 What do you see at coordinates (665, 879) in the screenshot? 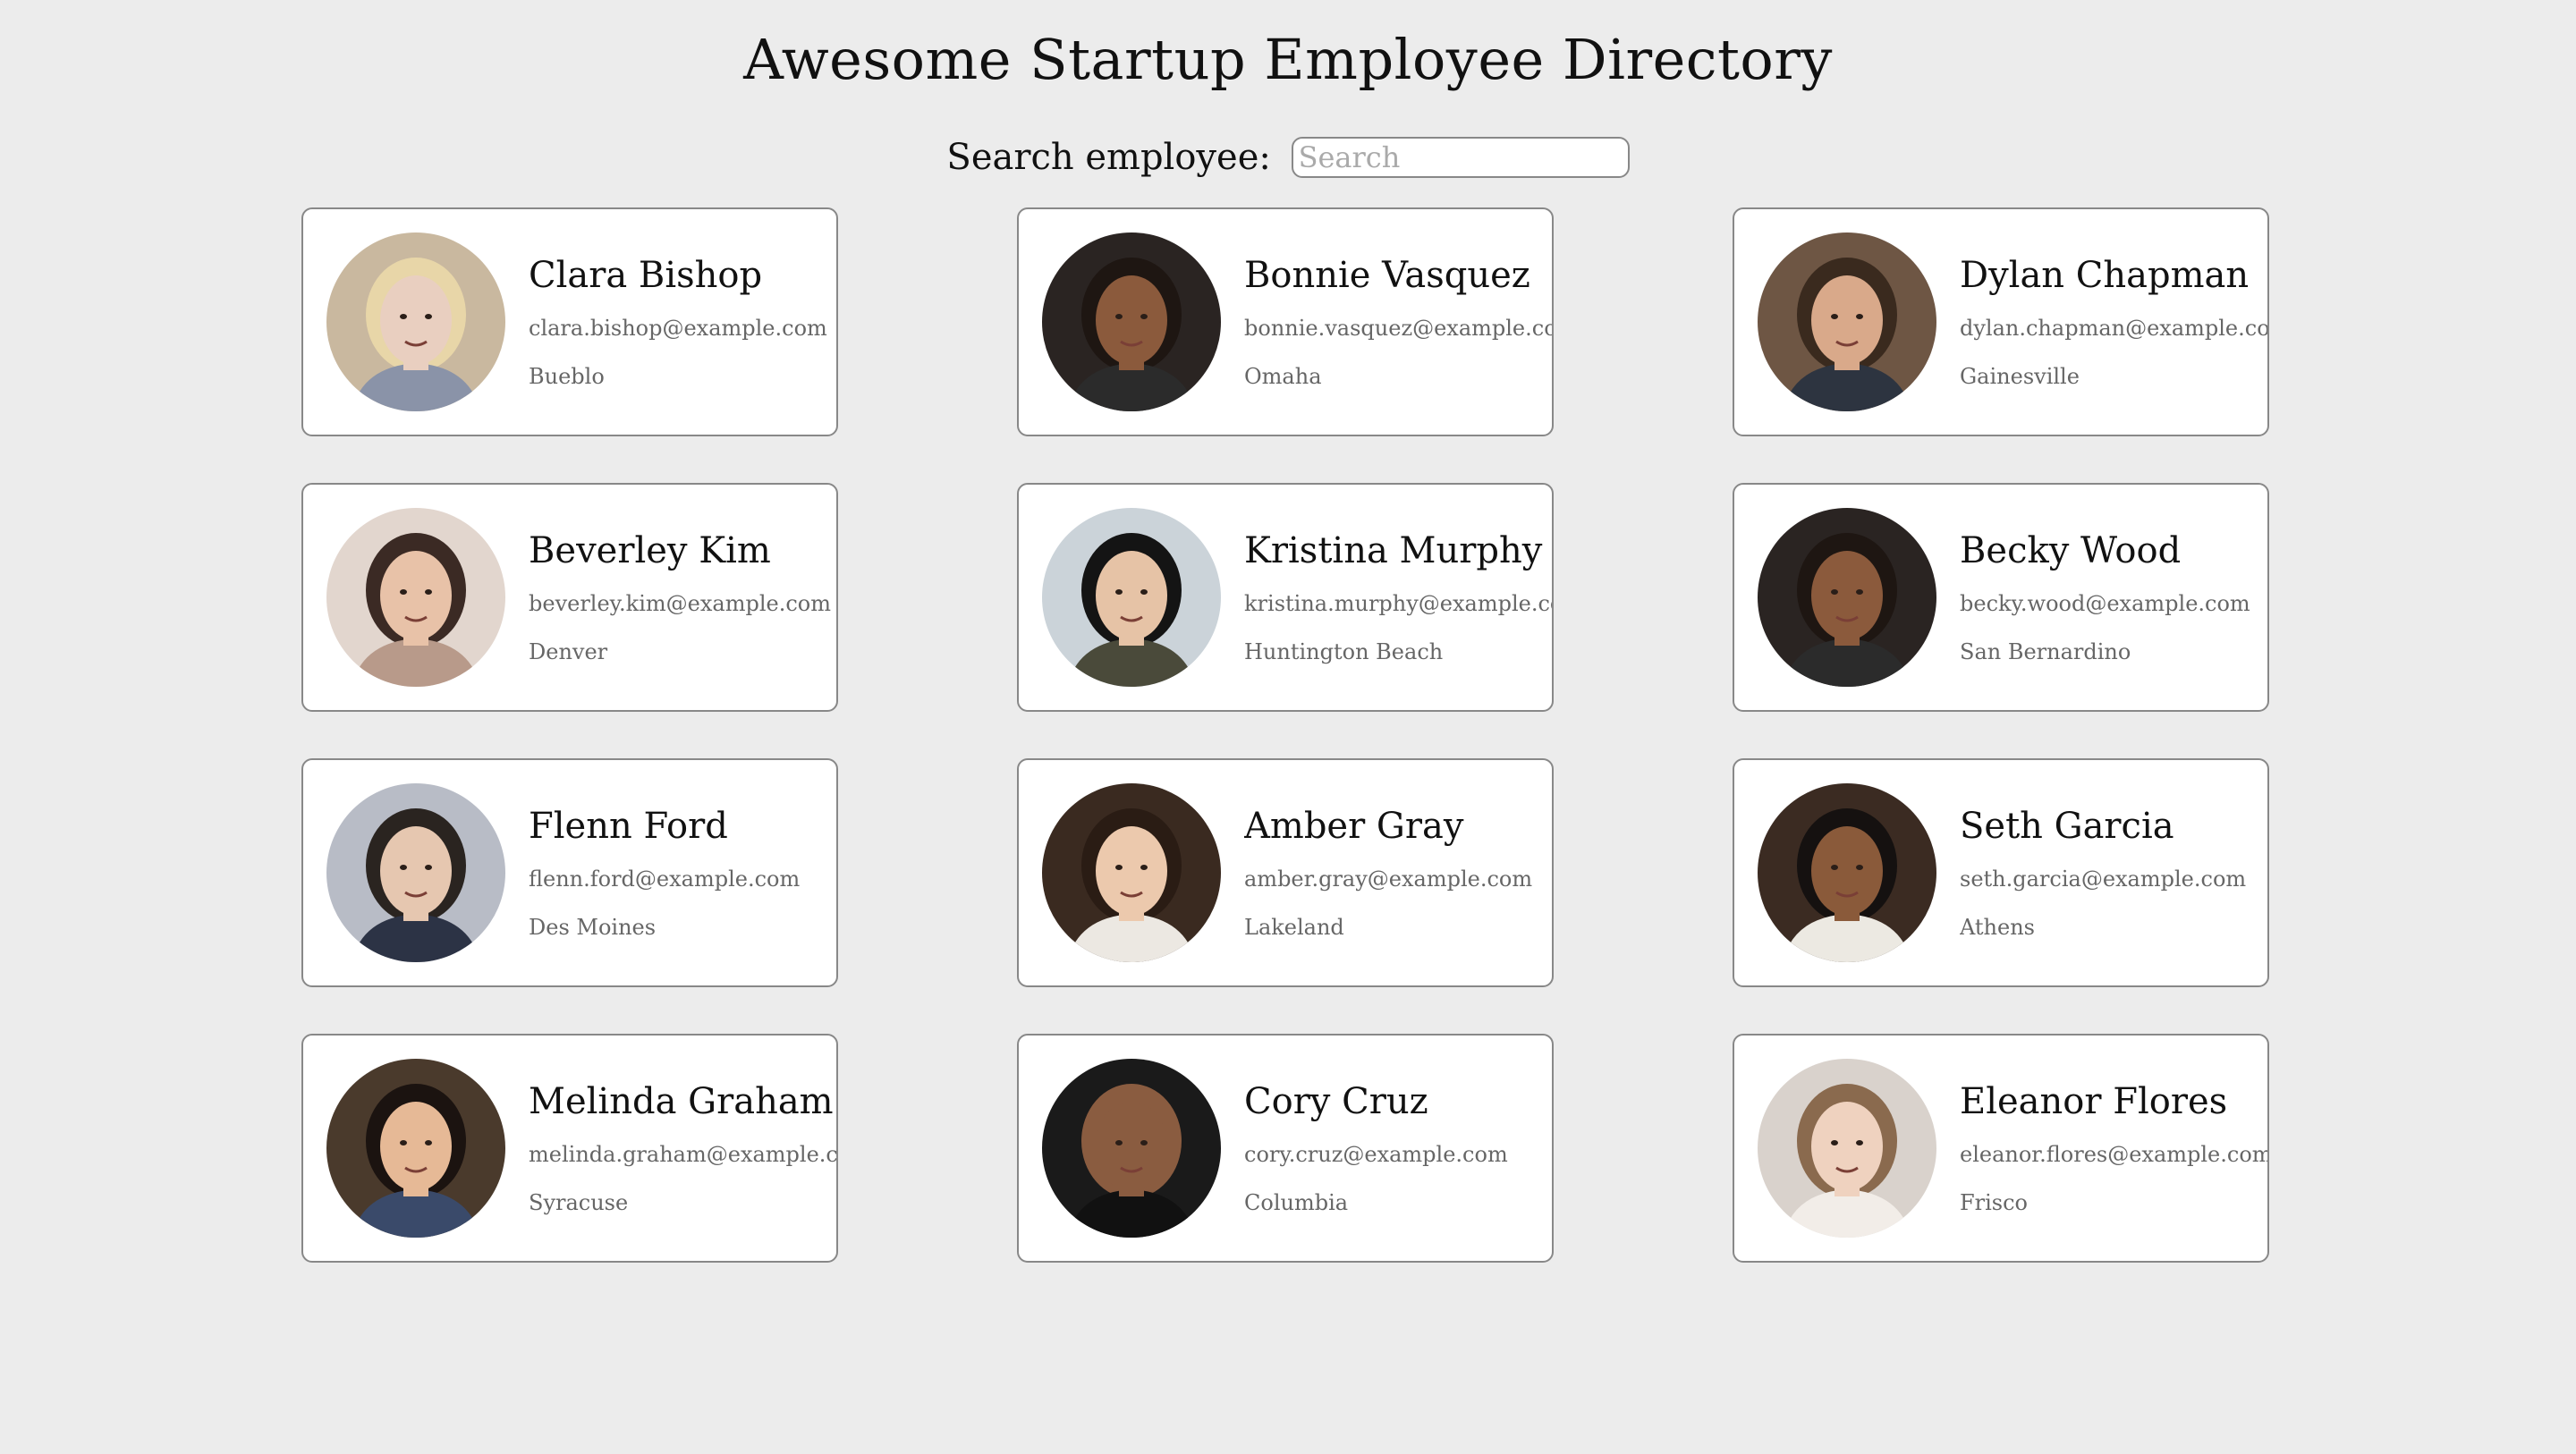
I see `employee-email: flenn.ford@example.com` at bounding box center [665, 879].